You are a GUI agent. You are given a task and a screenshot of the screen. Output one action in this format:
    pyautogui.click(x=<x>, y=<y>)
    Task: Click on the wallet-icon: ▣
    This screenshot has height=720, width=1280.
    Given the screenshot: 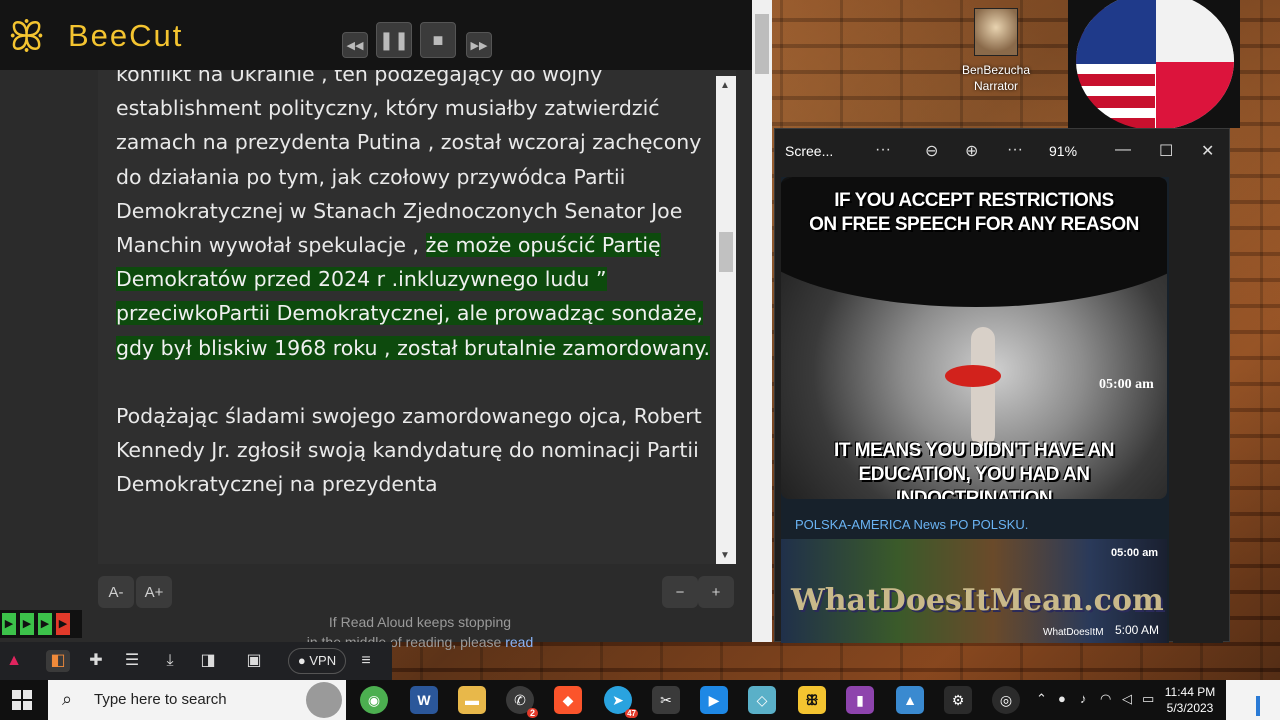 What is the action you would take?
    pyautogui.click(x=254, y=661)
    